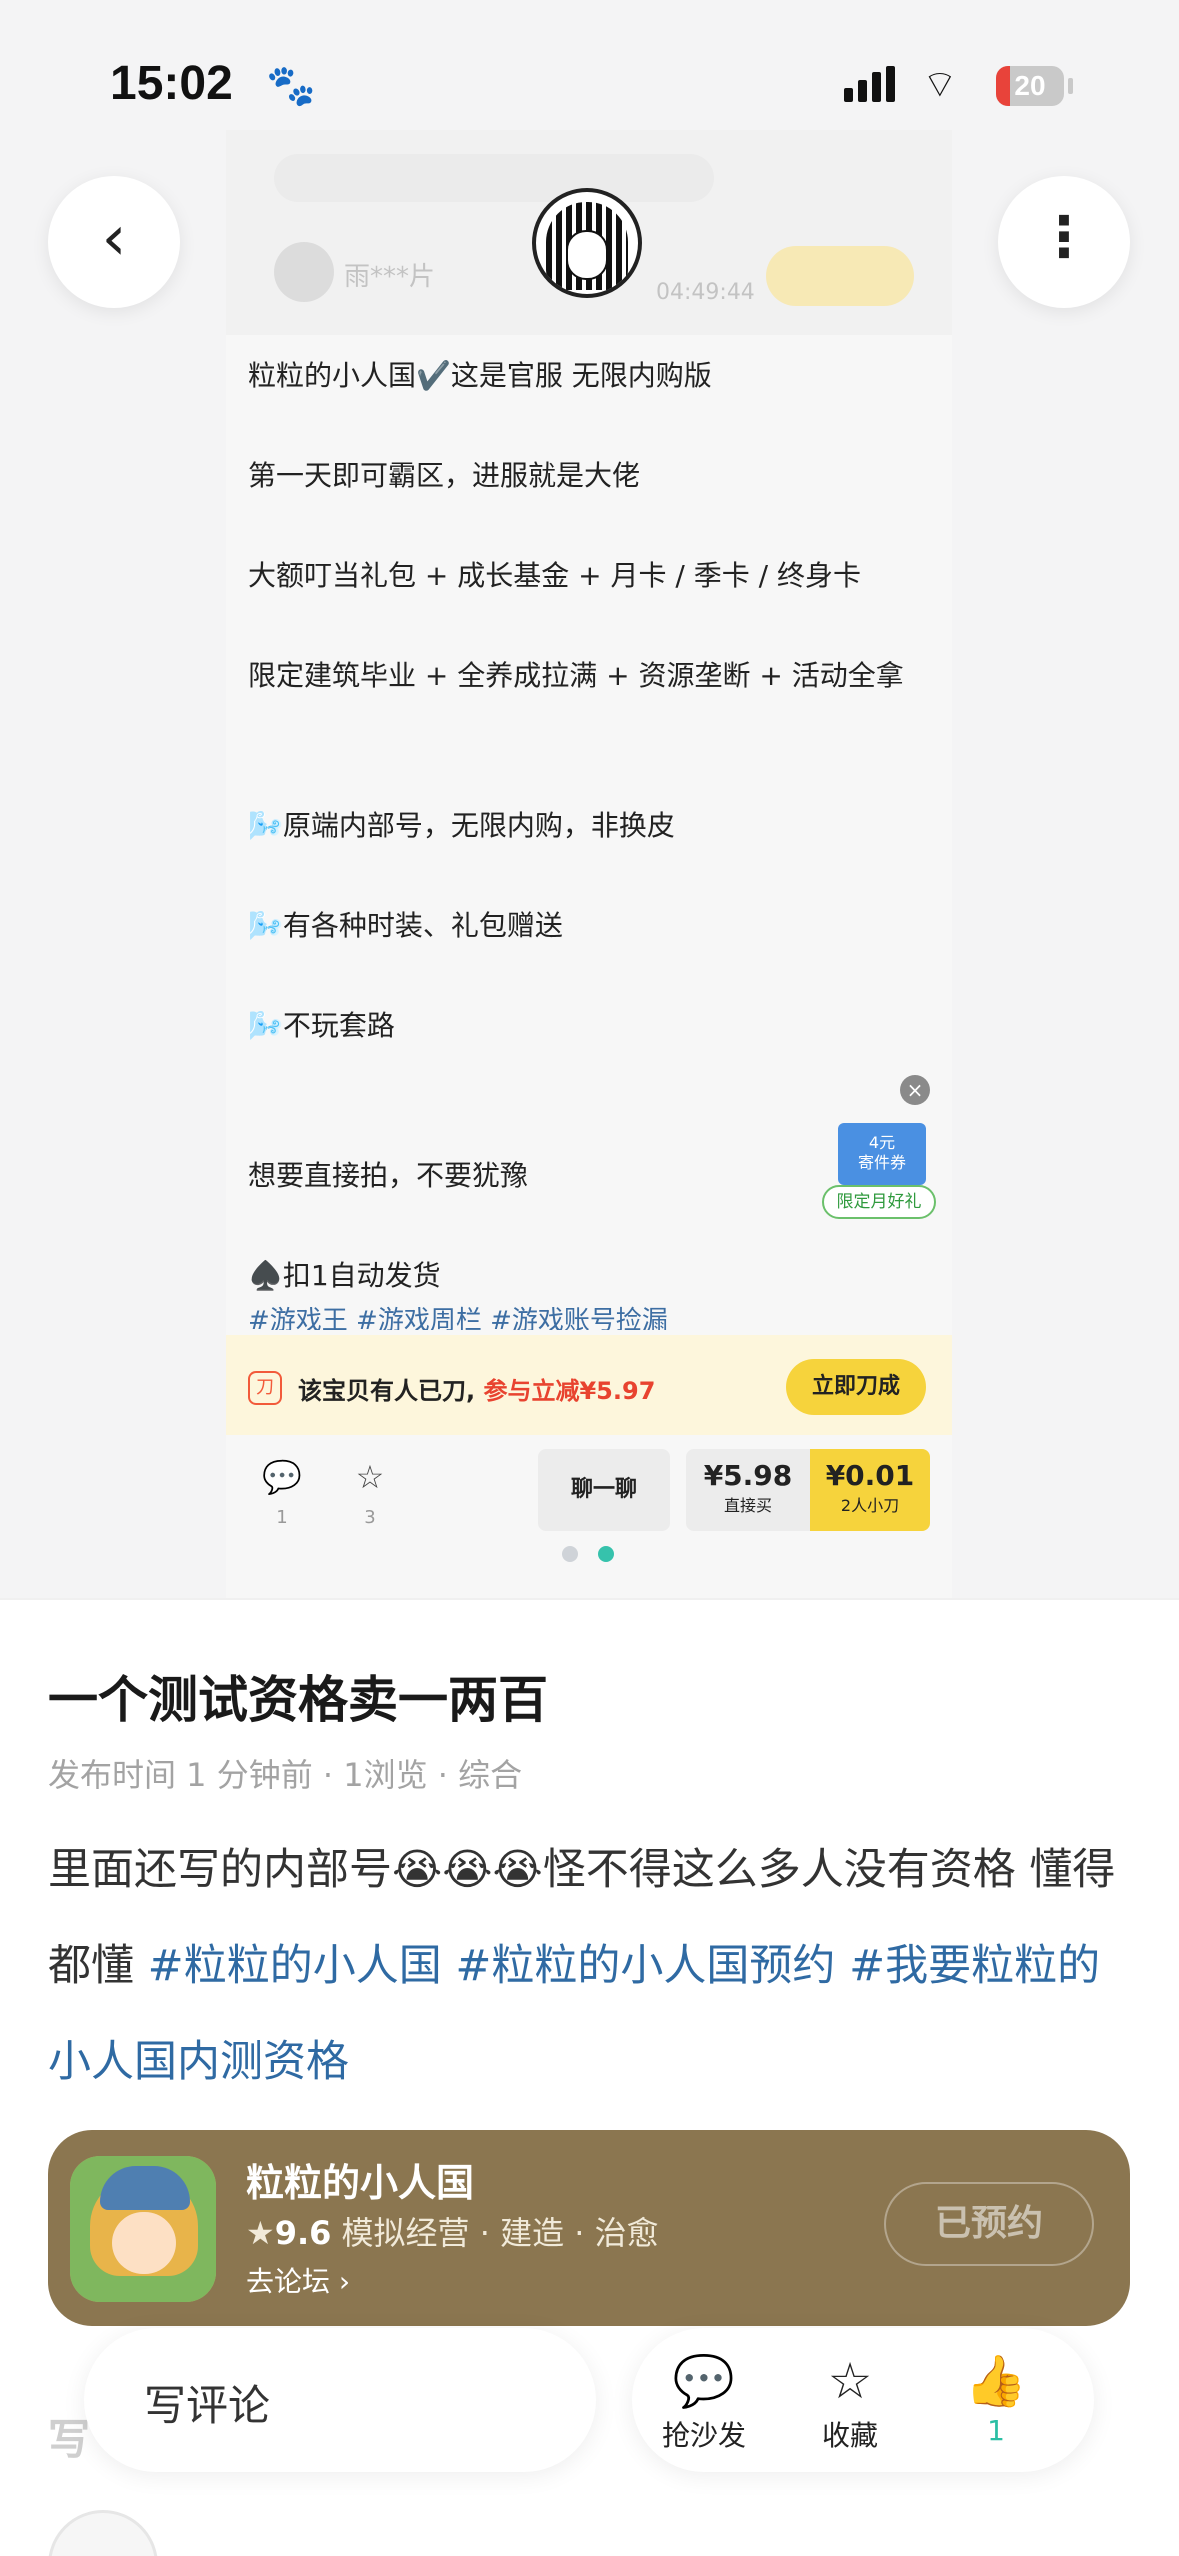  Describe the element at coordinates (344, 1275) in the screenshot. I see `description-line: ♠️扣1自动发货` at that location.